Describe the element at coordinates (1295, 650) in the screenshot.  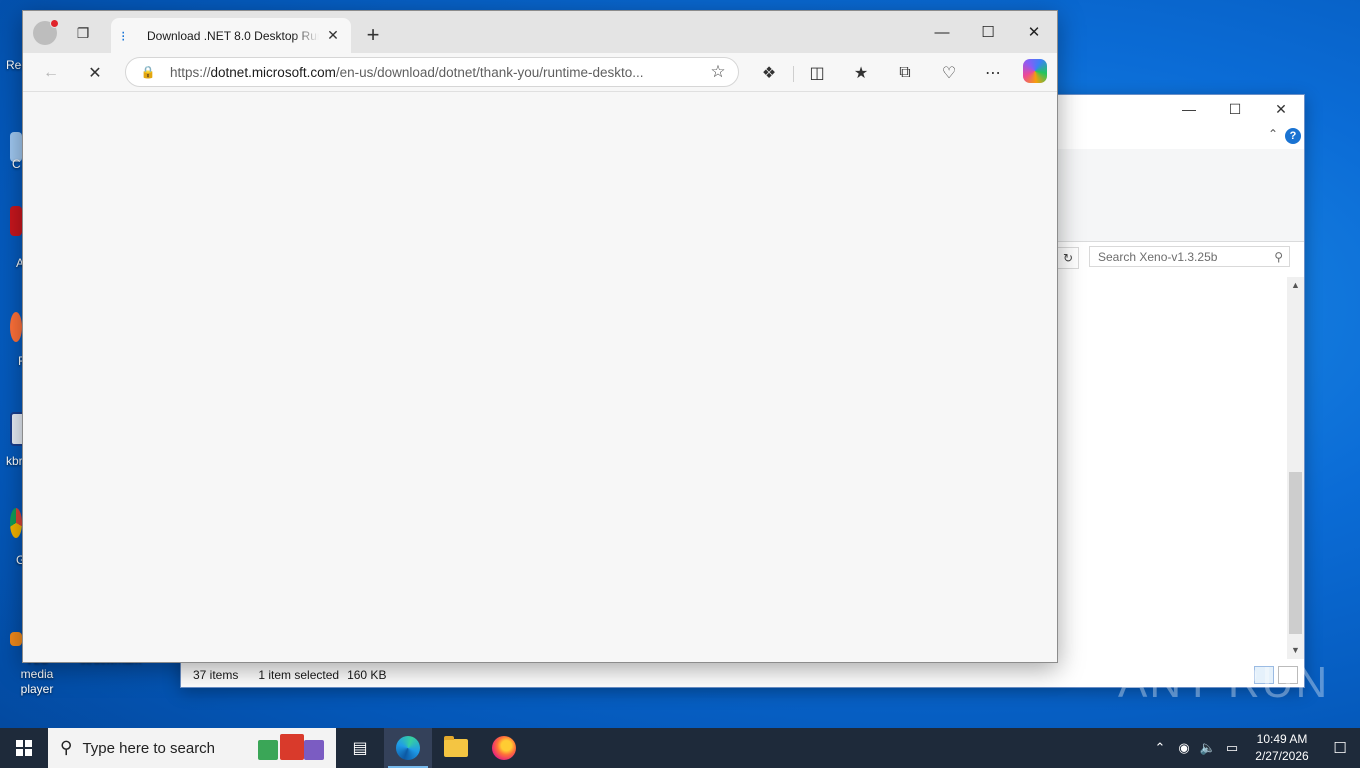
I see `scroll-down-icon: ▼` at that location.